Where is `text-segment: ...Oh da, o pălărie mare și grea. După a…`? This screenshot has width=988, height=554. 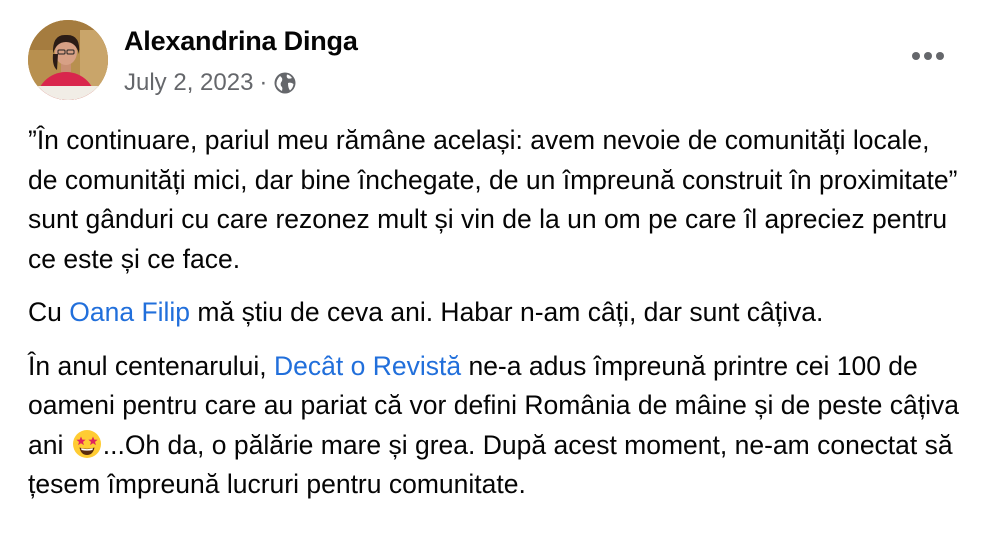 text-segment: ...Oh da, o pălărie mare și grea. După a… is located at coordinates (490, 464).